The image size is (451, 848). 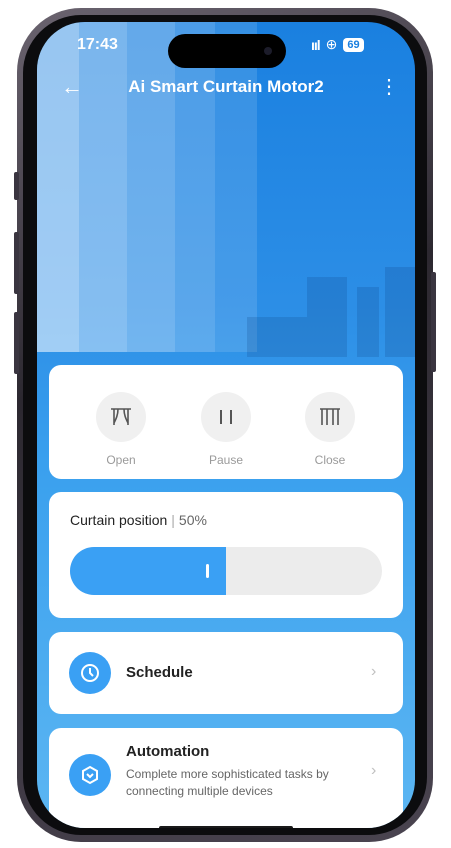 What do you see at coordinates (226, 460) in the screenshot?
I see `pause-label: Pause` at bounding box center [226, 460].